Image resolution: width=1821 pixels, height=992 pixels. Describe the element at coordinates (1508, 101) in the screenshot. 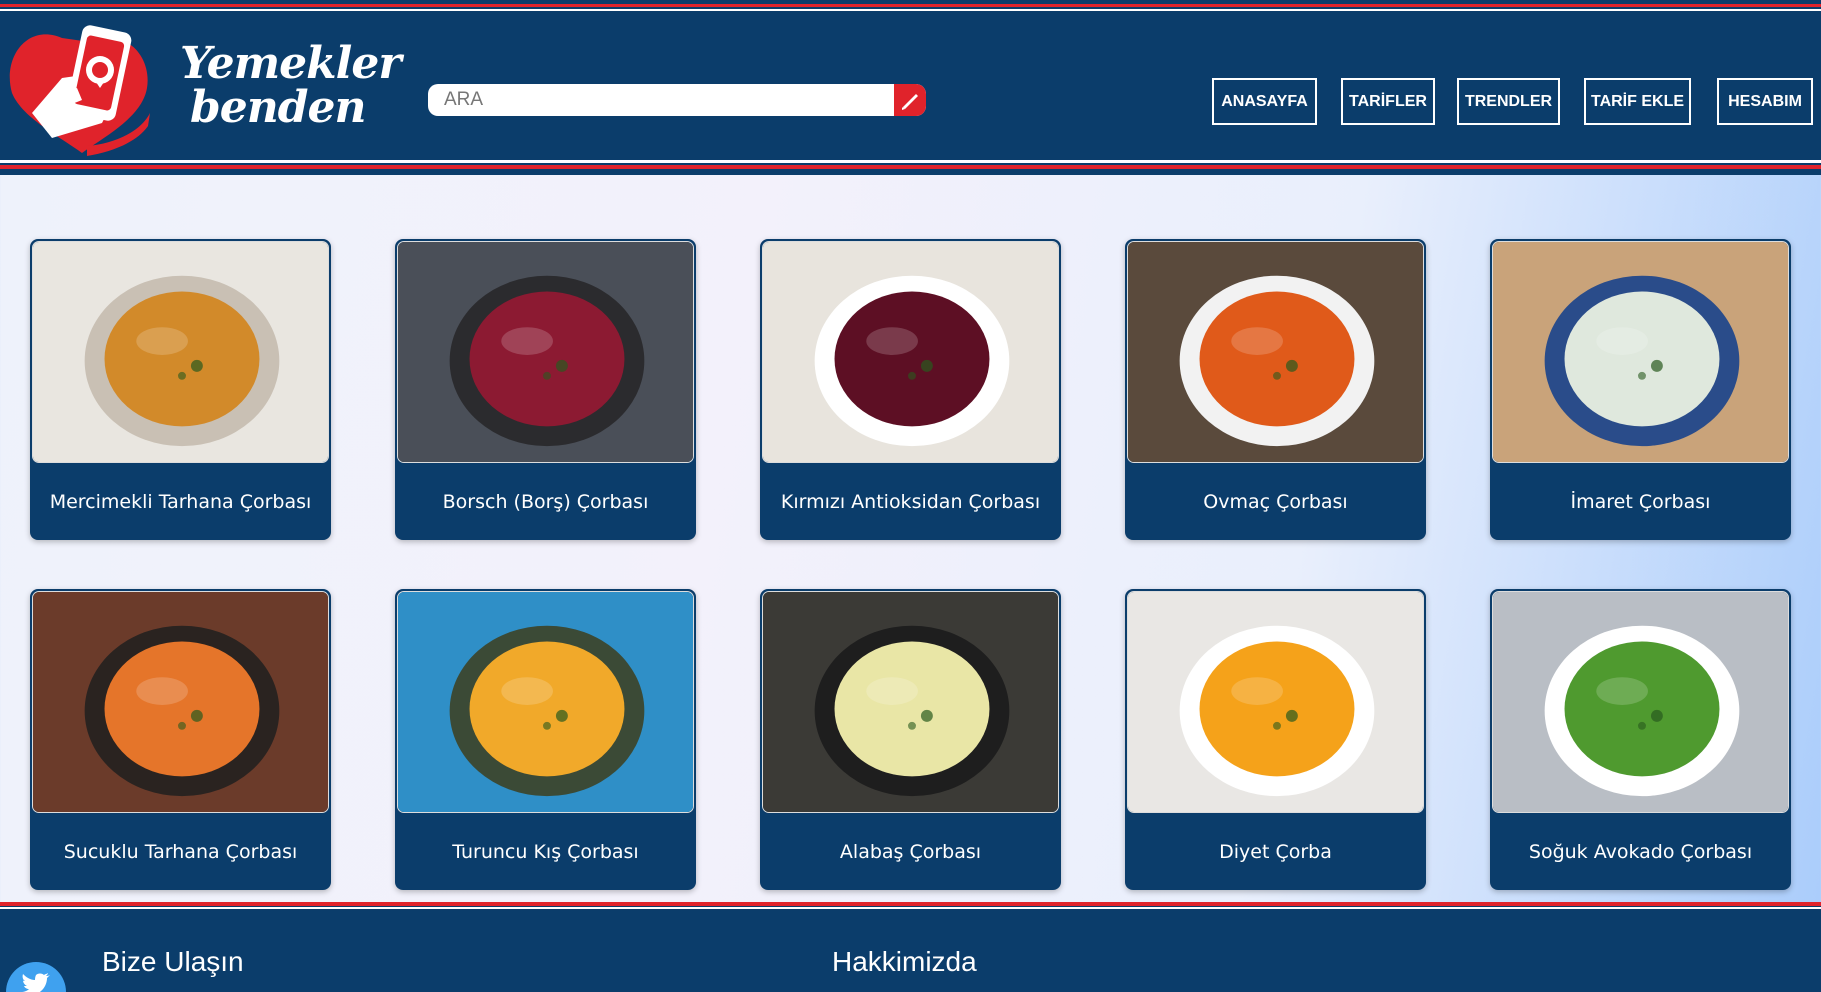

I see `nav-trendler-button: TRENDLER` at that location.